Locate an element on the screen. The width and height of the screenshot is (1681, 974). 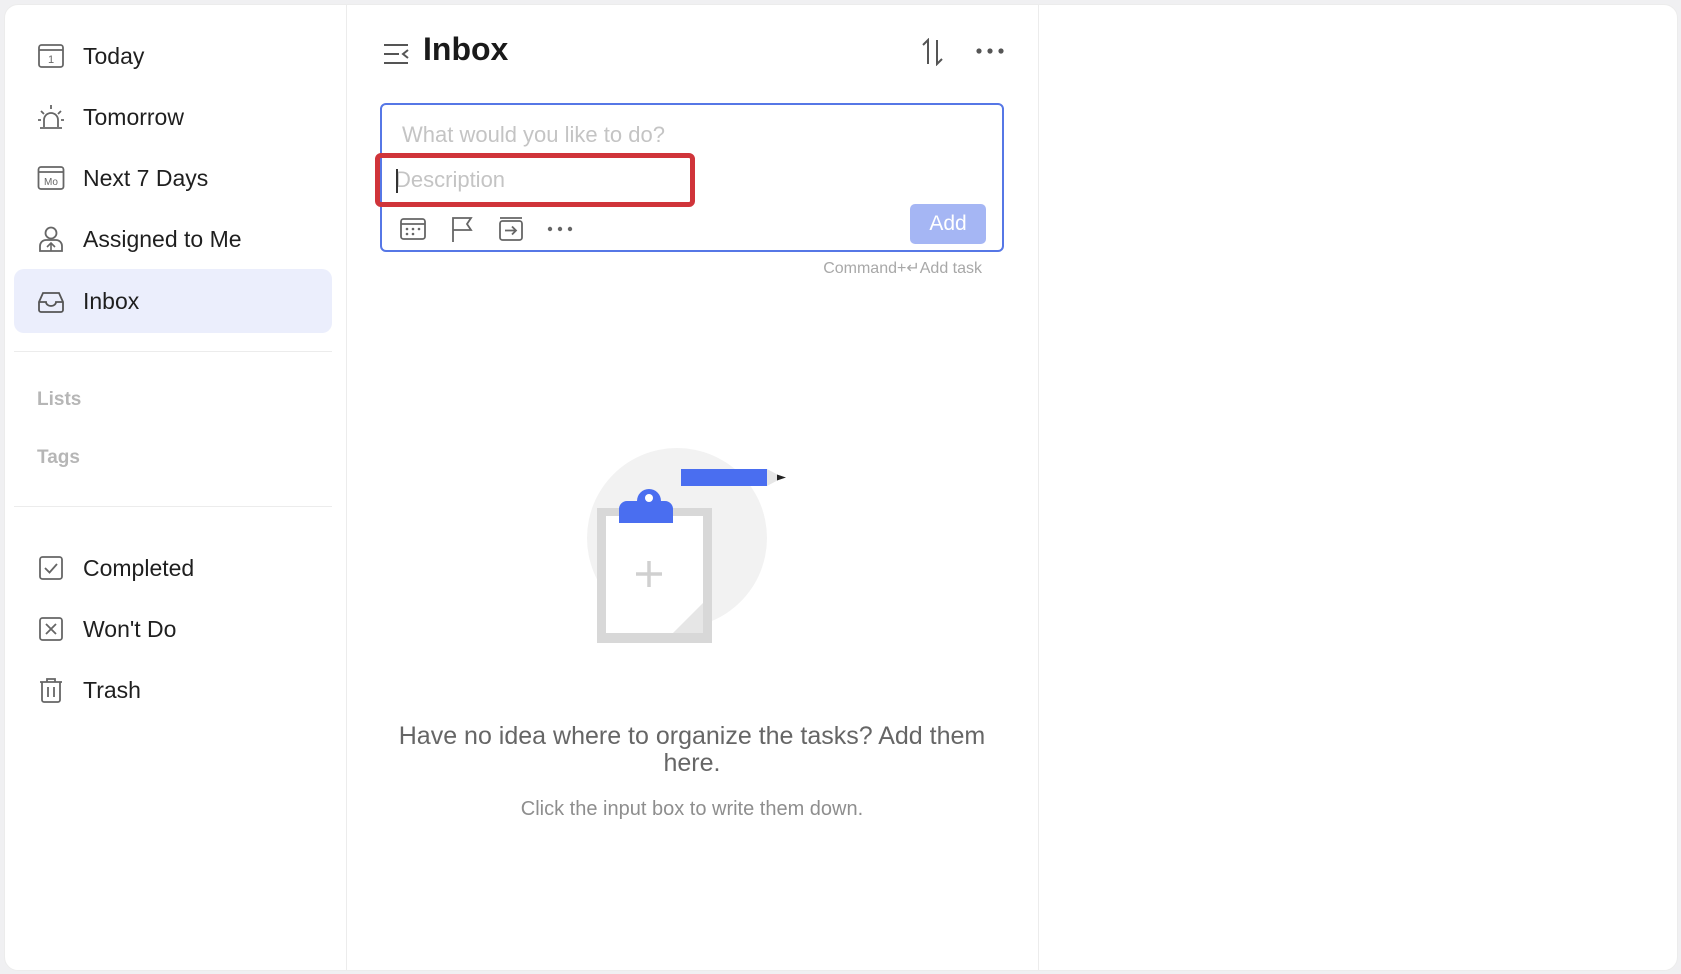
move-to-list-icon is located at coordinates (511, 229).